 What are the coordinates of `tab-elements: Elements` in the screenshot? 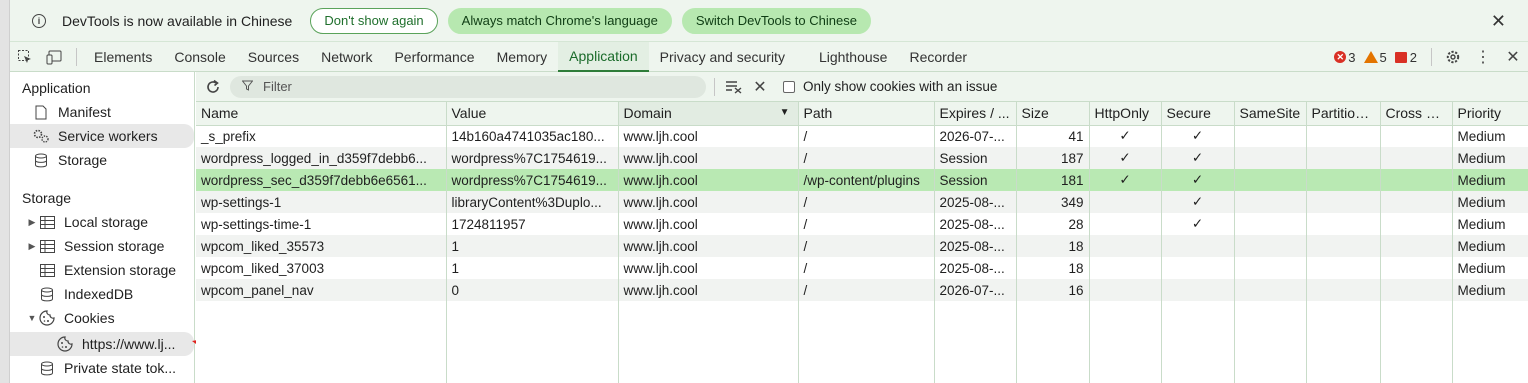 It's located at (123, 57).